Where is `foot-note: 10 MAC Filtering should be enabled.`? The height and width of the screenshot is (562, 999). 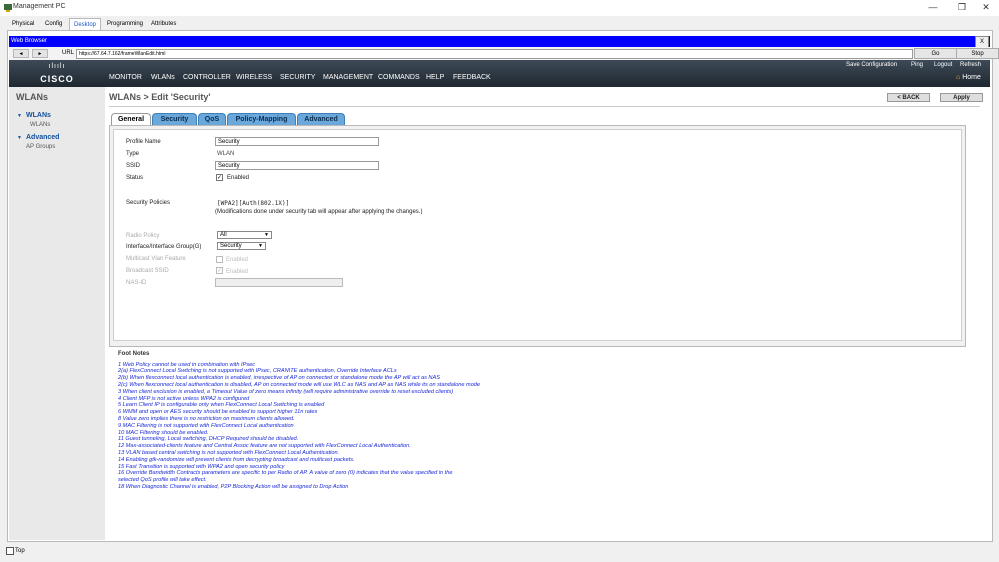
foot-note: 10 MAC Filtering should be enabled. is located at coordinates (163, 432).